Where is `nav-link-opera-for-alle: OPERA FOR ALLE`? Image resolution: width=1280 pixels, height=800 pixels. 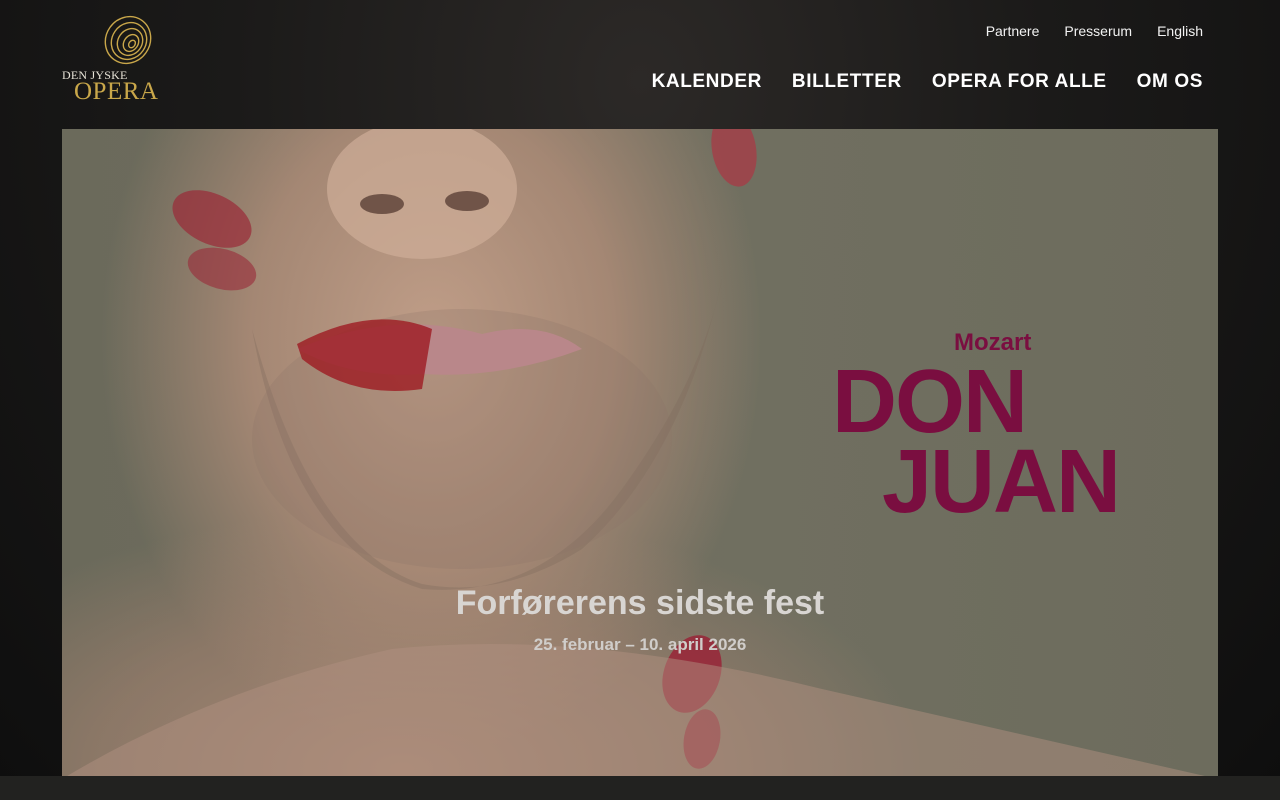
nav-link-opera-for-alle: OPERA FOR ALLE is located at coordinates (1019, 82).